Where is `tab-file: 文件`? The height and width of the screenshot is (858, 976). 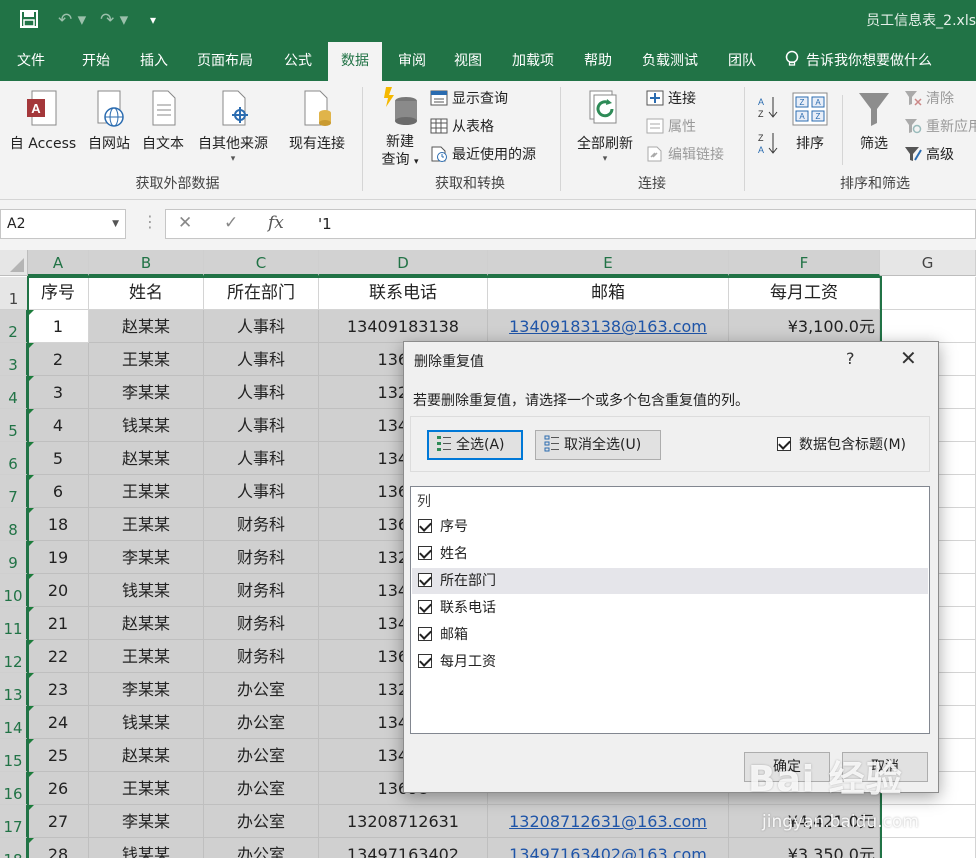 tab-file: 文件 is located at coordinates (31, 61).